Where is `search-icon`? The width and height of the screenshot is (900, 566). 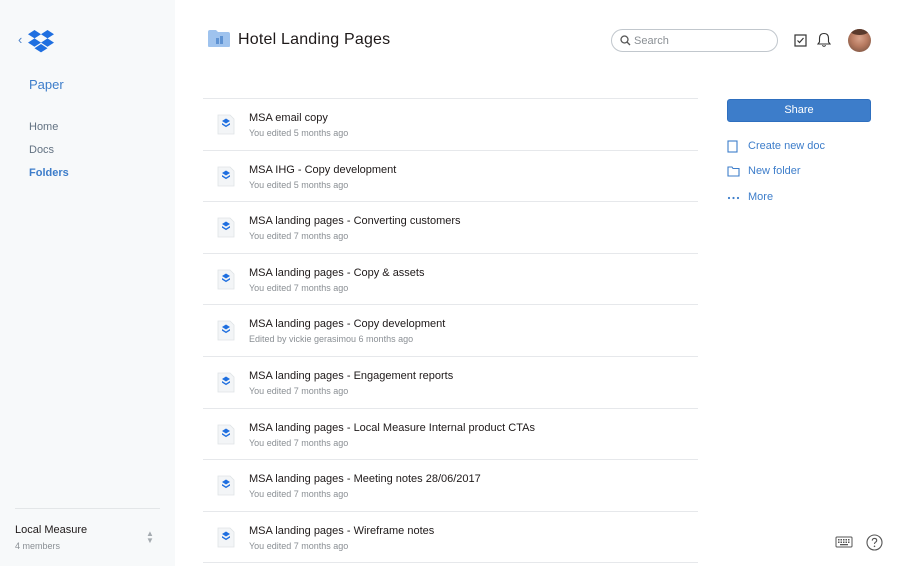
search-icon is located at coordinates (625, 40).